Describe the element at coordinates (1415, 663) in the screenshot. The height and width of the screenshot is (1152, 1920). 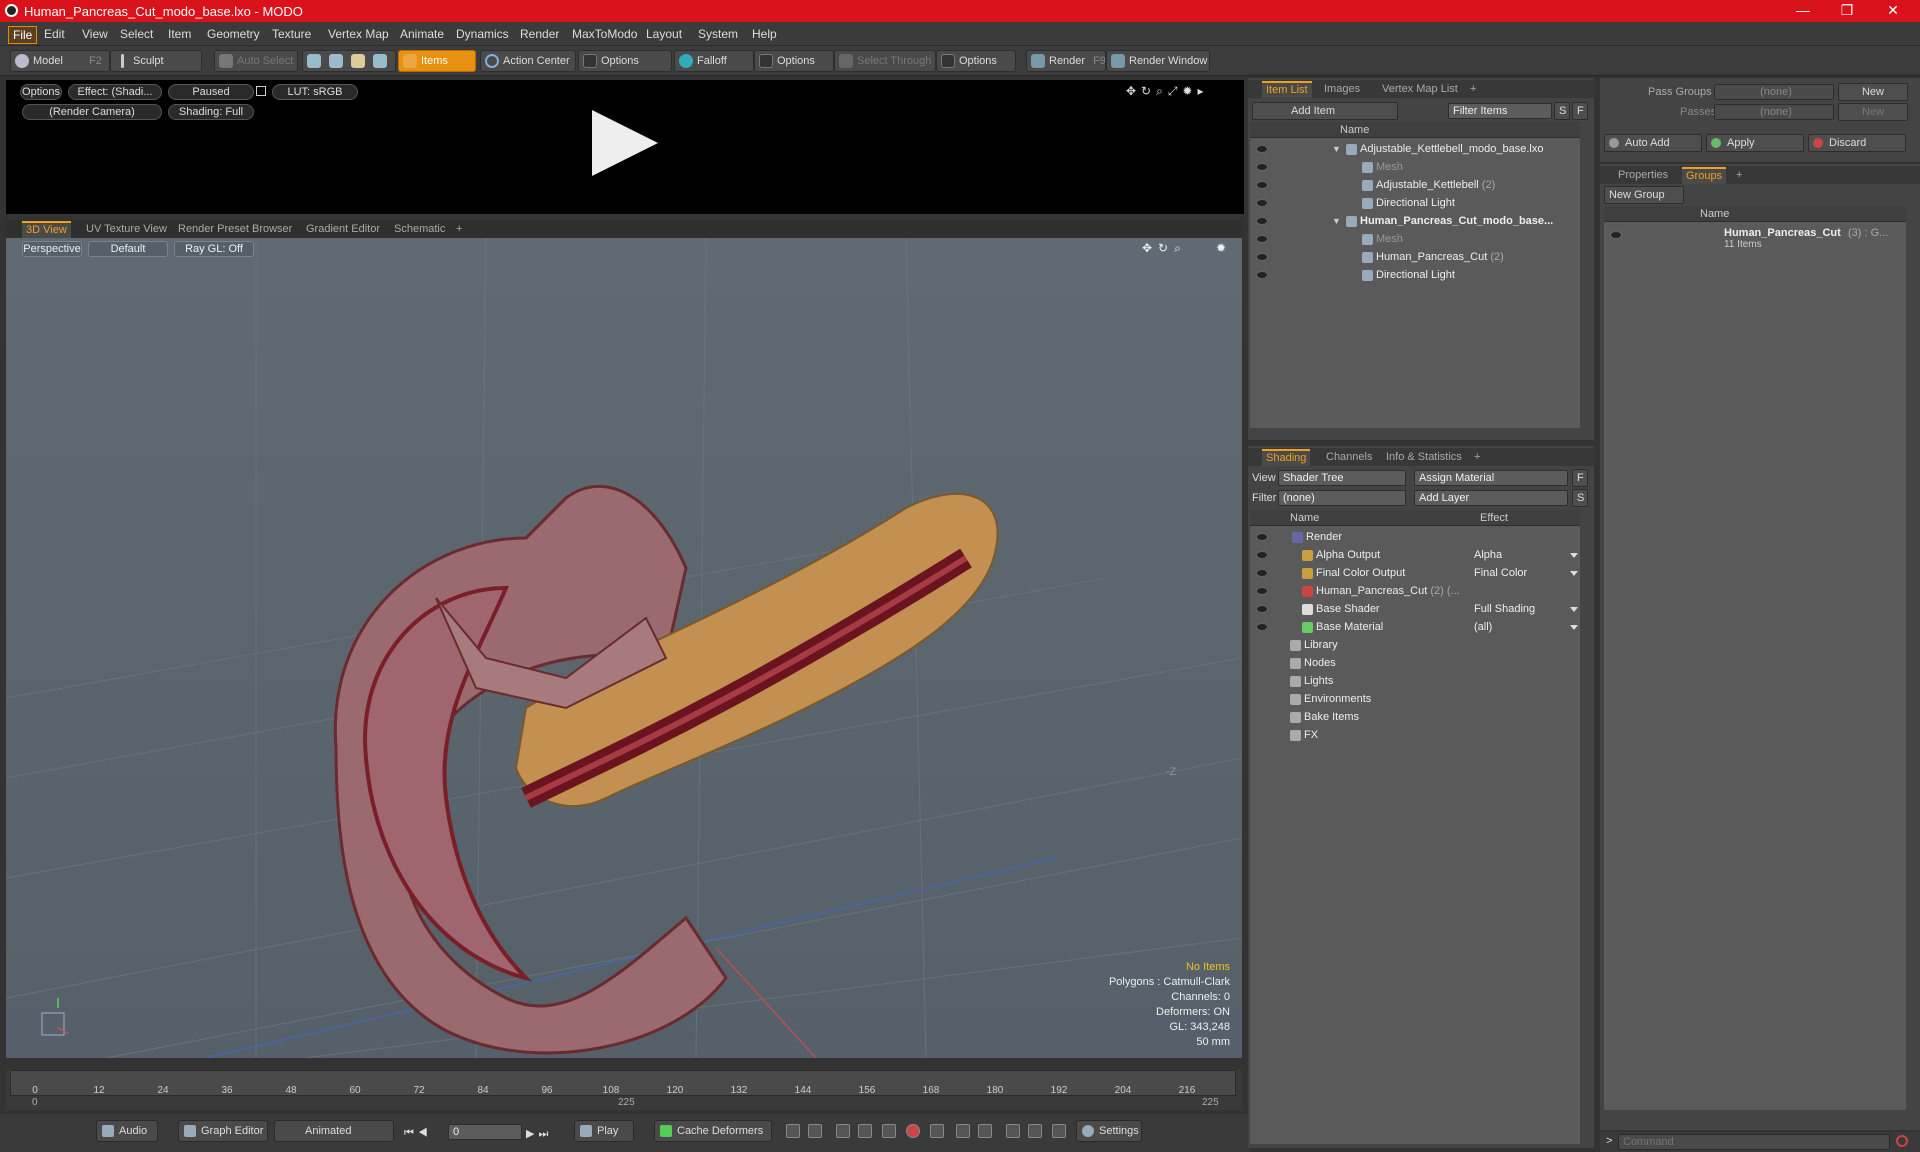
I see `shader-row: Nodes` at that location.